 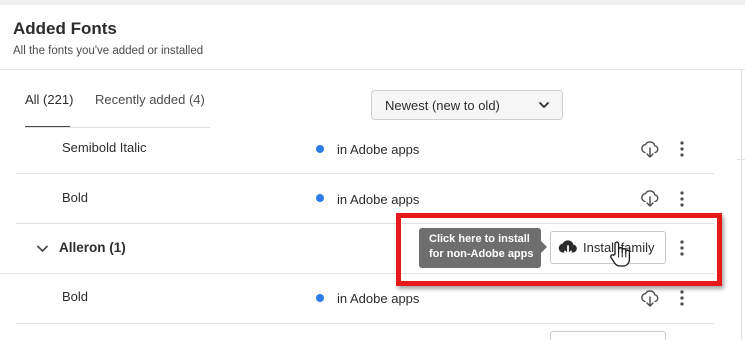 What do you see at coordinates (108, 51) in the screenshot?
I see `page-subtitle: All the fonts you've added or installed` at bounding box center [108, 51].